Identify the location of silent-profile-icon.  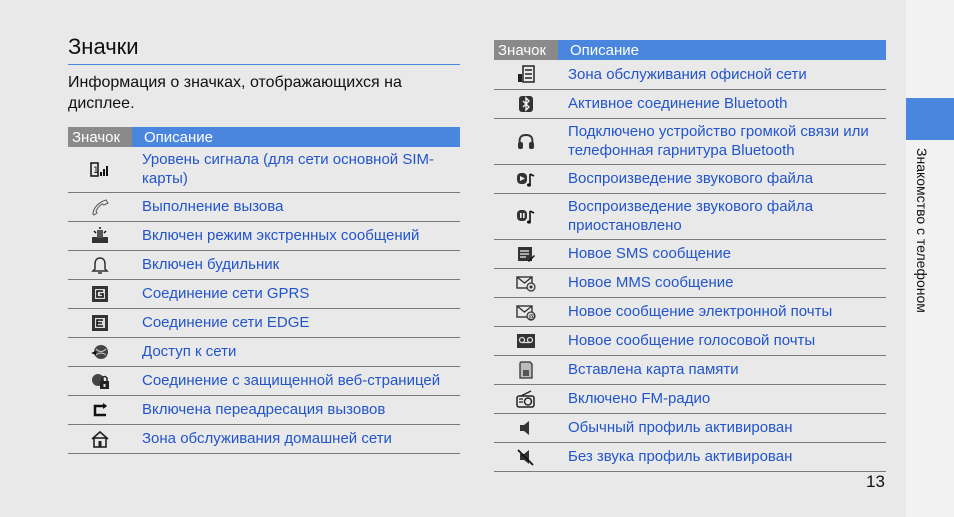
(525, 457).